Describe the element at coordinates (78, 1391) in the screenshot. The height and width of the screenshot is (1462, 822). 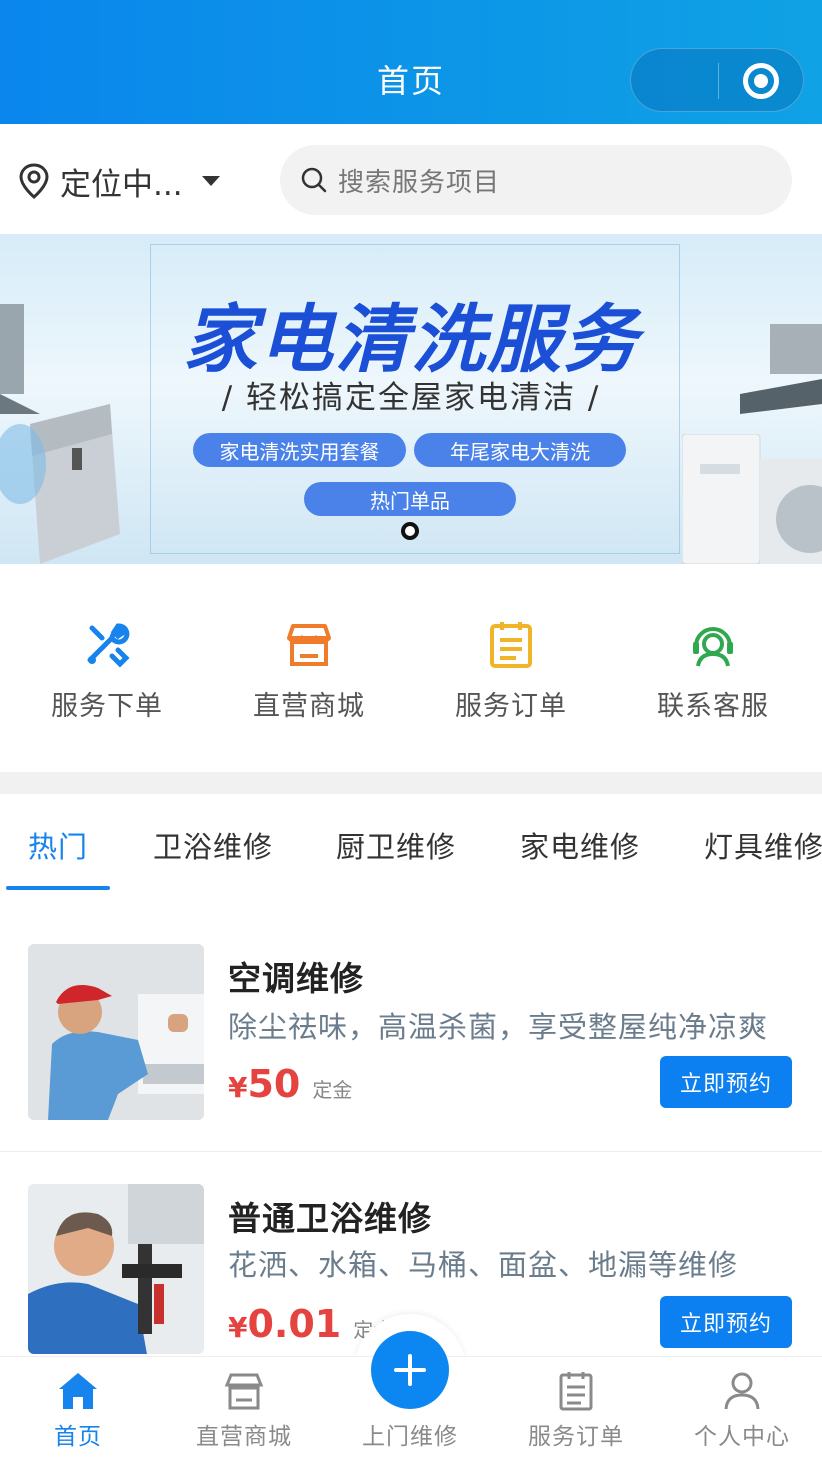
I see `home-icon` at that location.